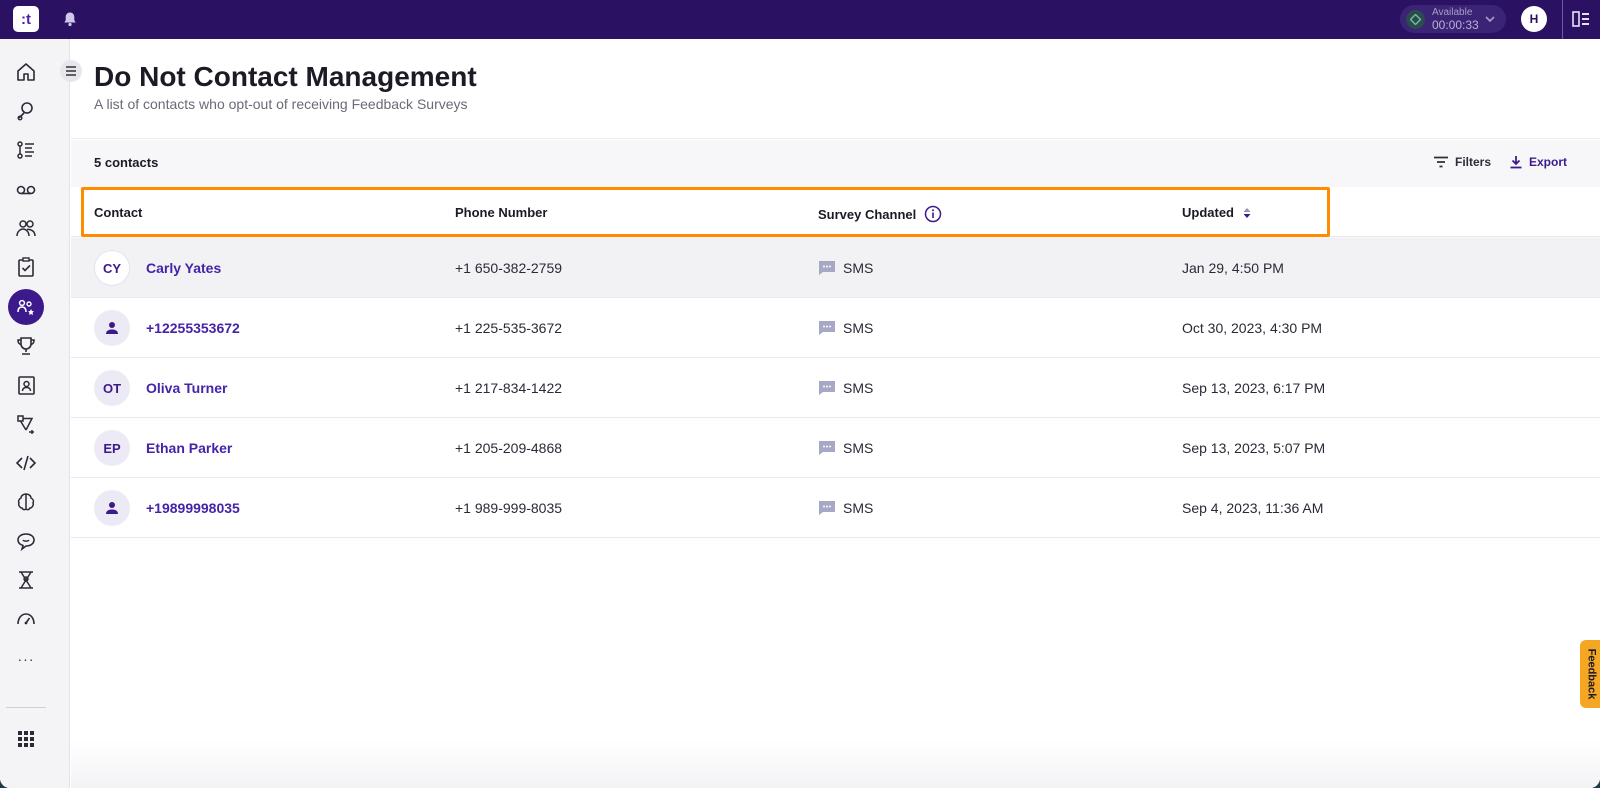  What do you see at coordinates (509, 508) in the screenshot?
I see `phone-number: +1 989-999-8035` at bounding box center [509, 508].